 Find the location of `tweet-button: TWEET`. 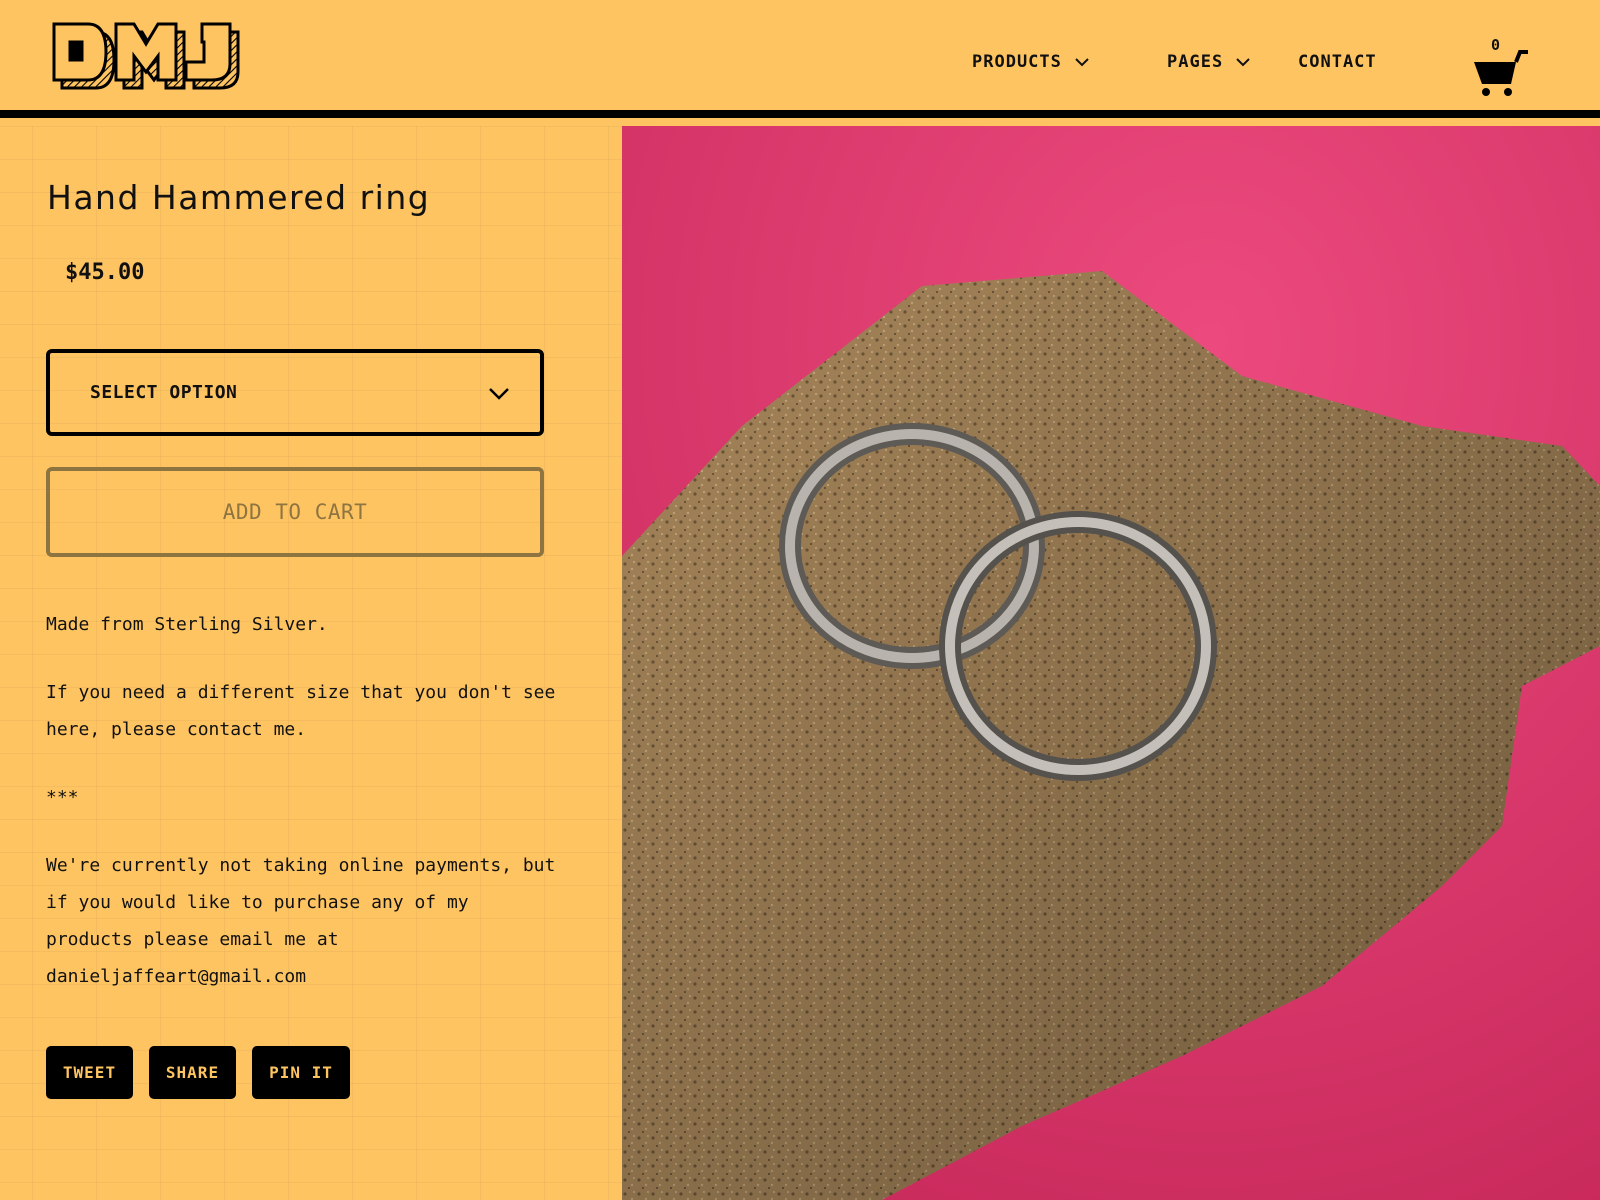

tweet-button: TWEET is located at coordinates (89, 1072).